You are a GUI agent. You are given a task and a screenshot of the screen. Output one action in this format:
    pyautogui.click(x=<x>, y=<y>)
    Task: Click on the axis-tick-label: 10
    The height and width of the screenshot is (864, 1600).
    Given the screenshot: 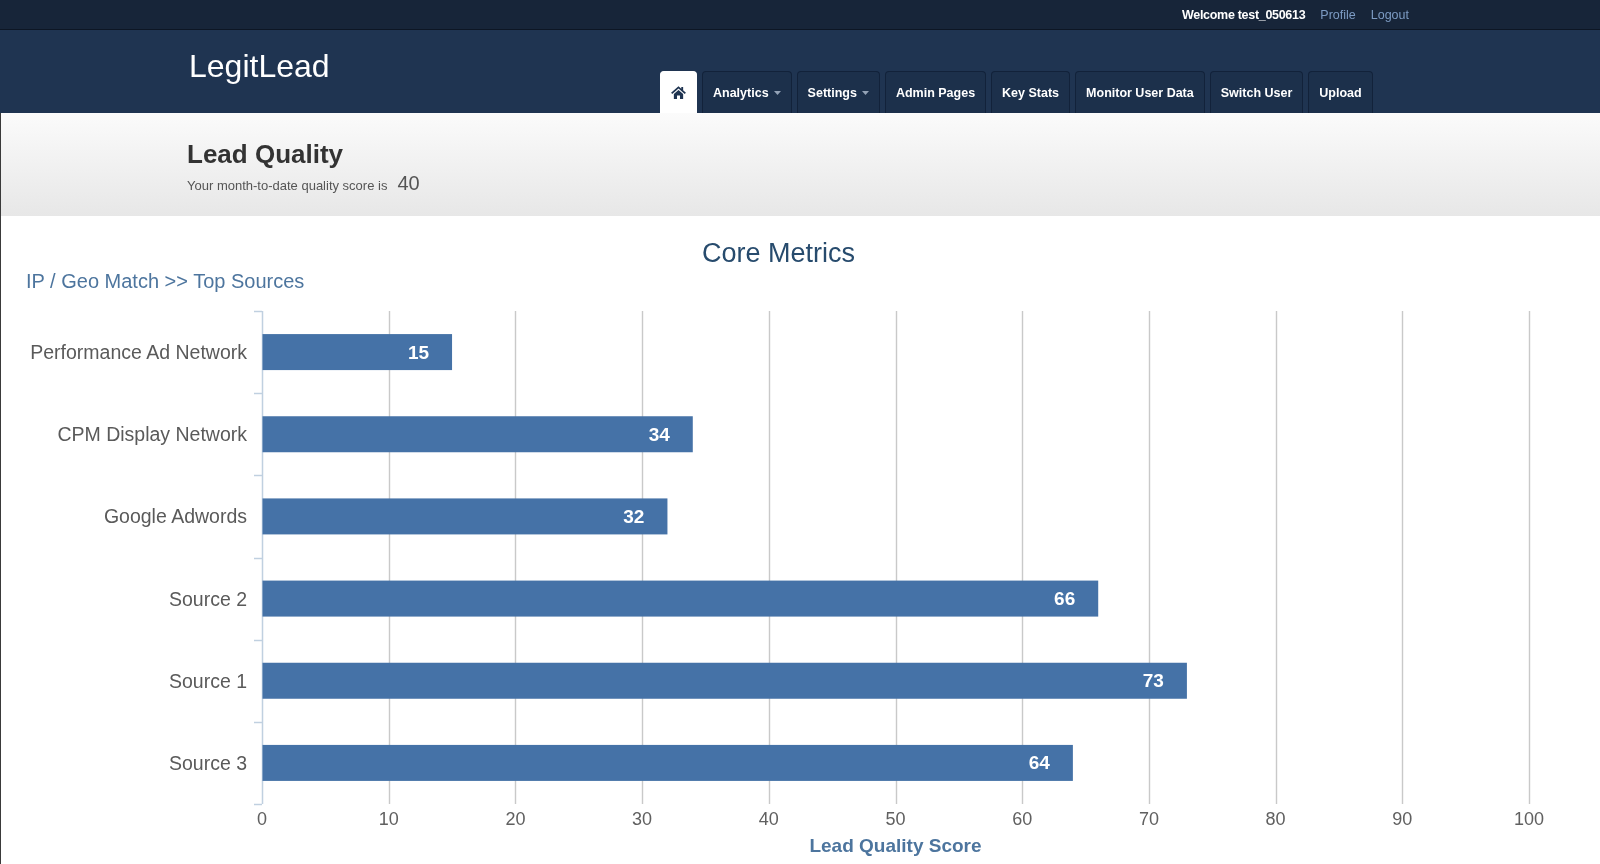 What is the action you would take?
    pyautogui.click(x=388, y=819)
    